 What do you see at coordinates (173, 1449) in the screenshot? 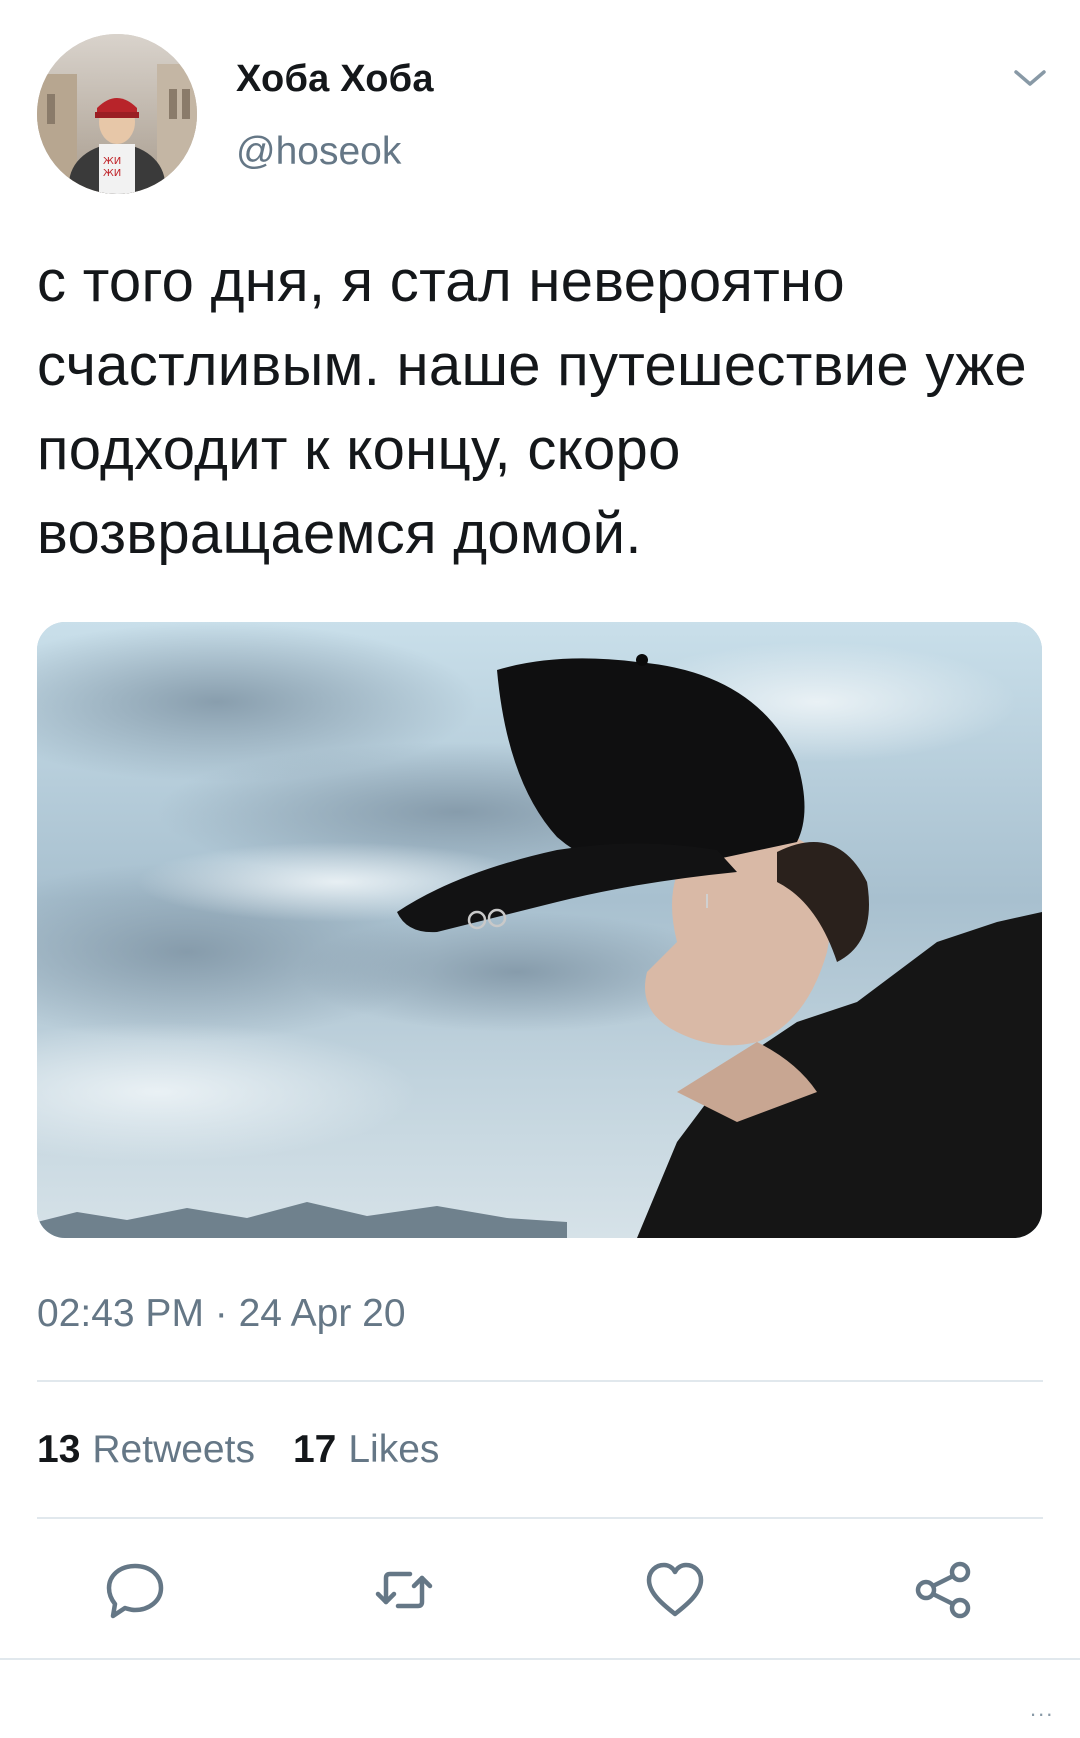
I see `retweets-label: Retweets` at bounding box center [173, 1449].